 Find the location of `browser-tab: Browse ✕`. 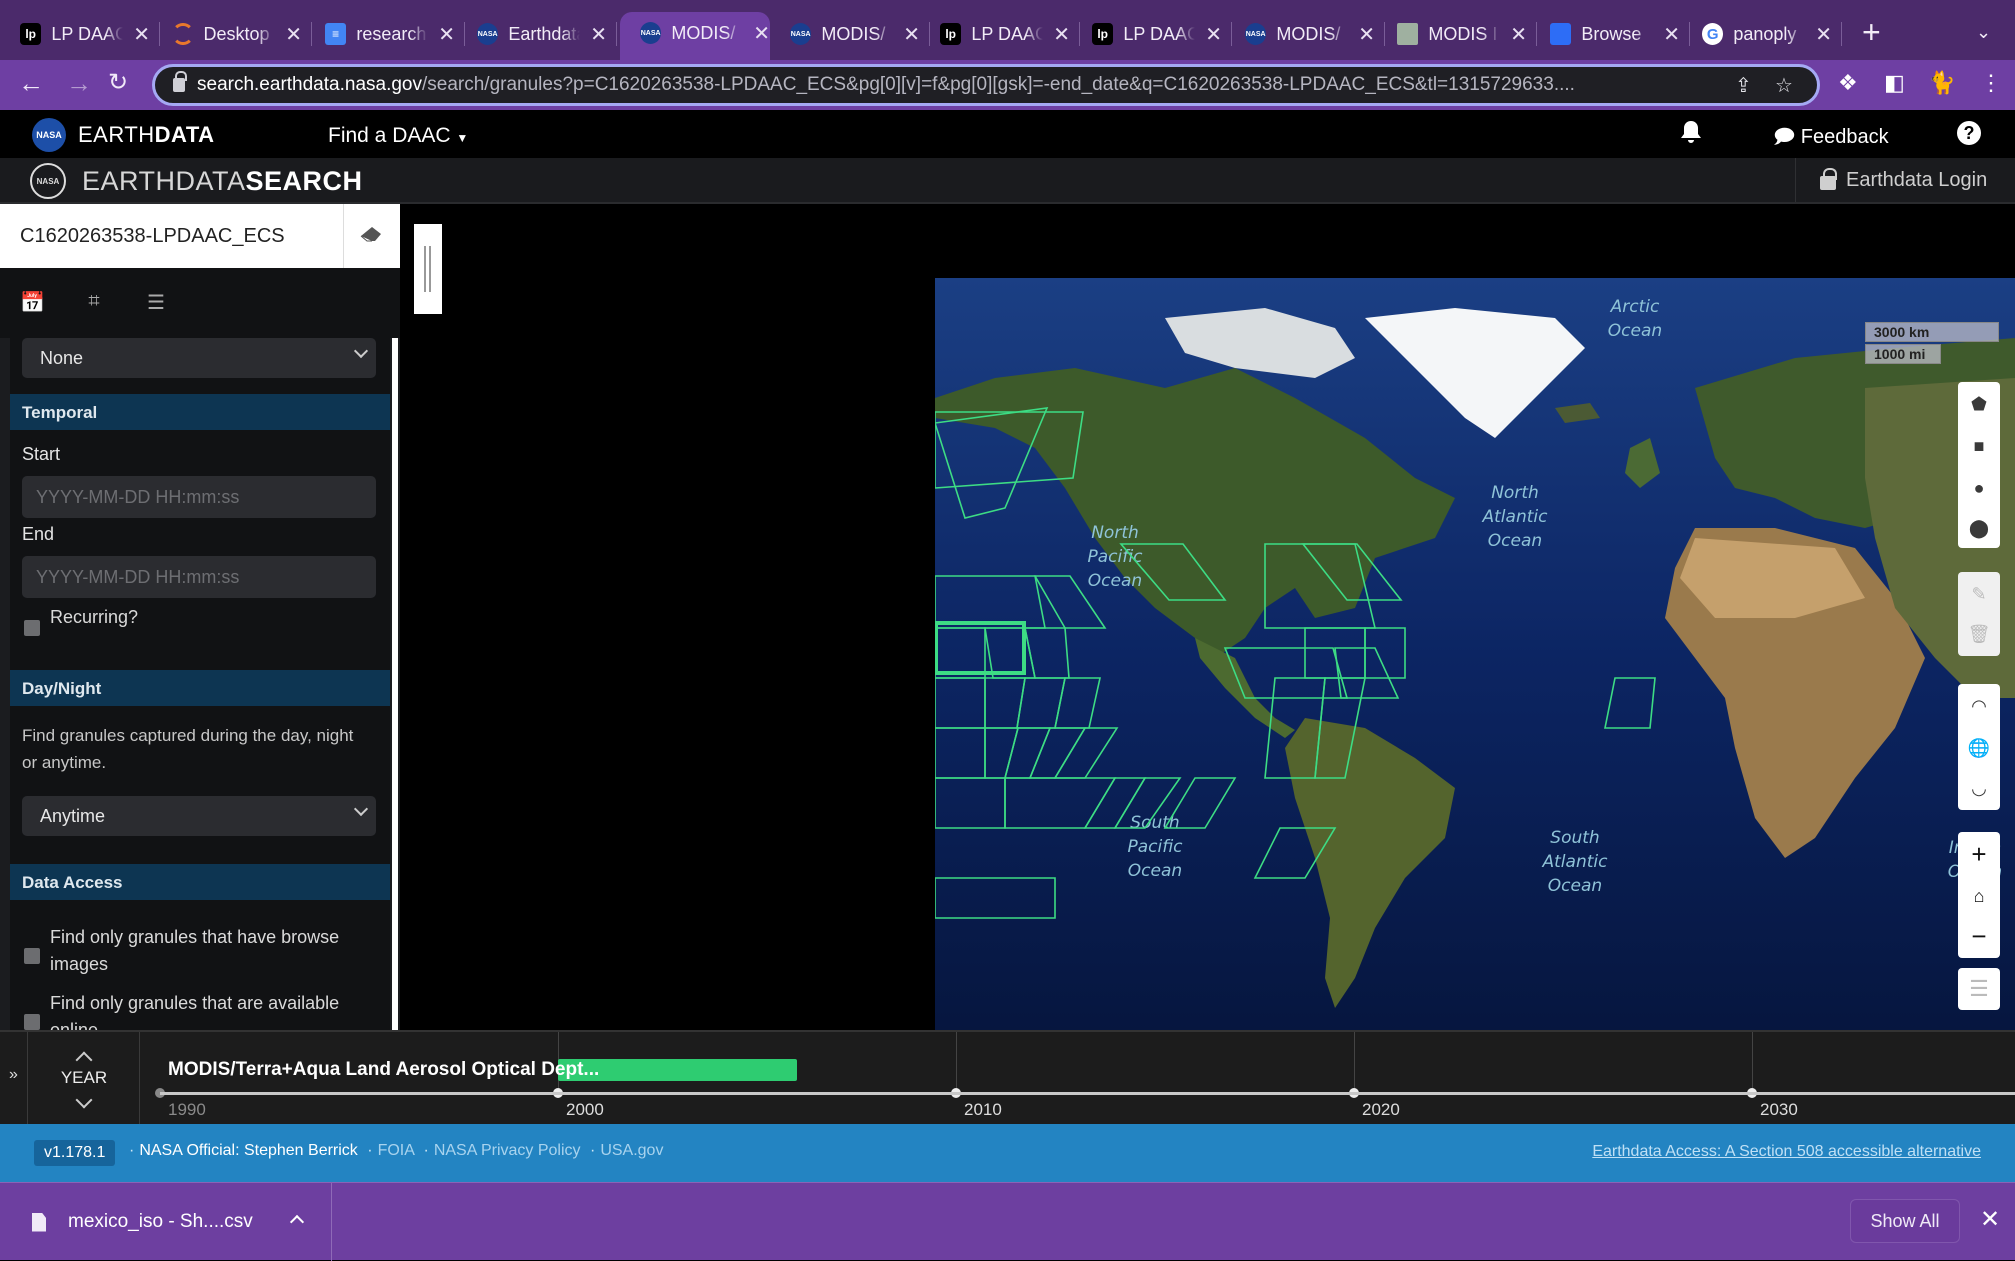

browser-tab: Browse ✕ is located at coordinates (1610, 34).